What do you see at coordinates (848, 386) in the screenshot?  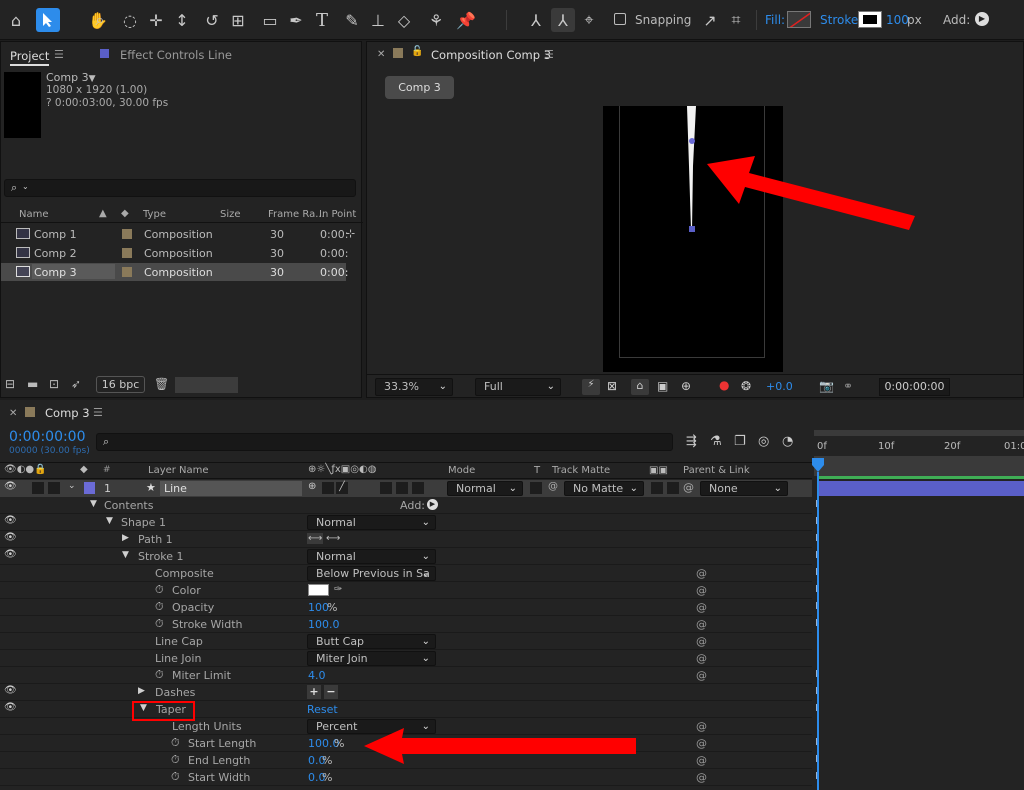 I see `show-snapshot-icon: ⚭` at bounding box center [848, 386].